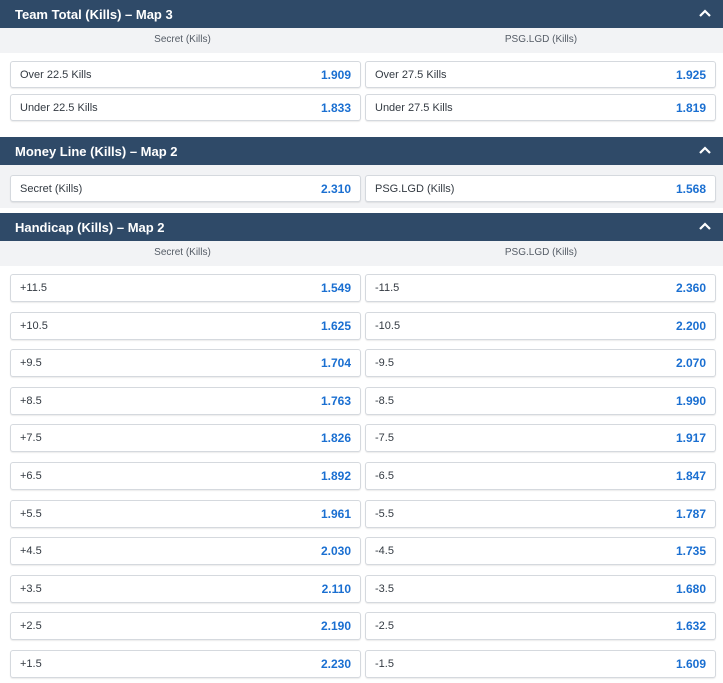 The width and height of the screenshot is (723, 683). Describe the element at coordinates (384, 514) in the screenshot. I see `bet-label: -5.5` at that location.